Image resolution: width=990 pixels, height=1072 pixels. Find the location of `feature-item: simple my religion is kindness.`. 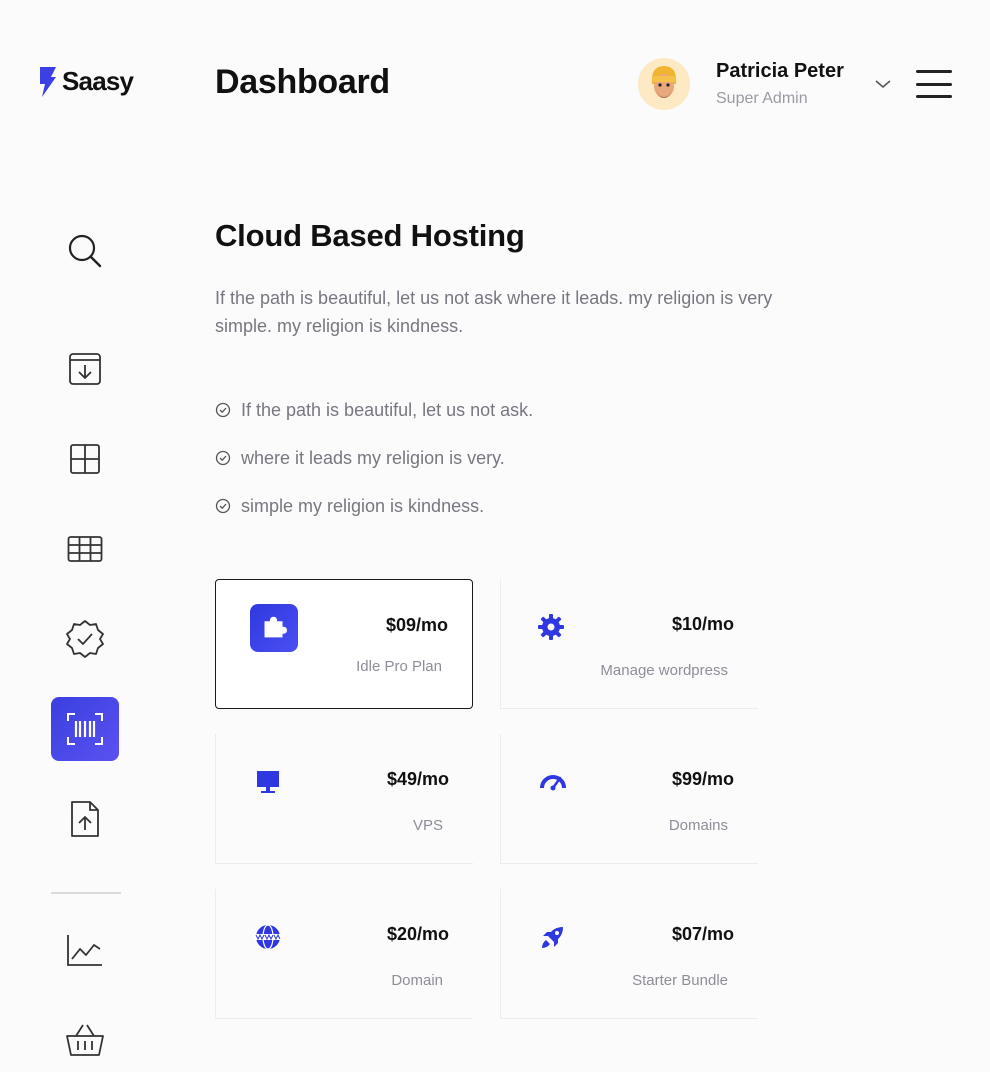

feature-item: simple my religion is kindness. is located at coordinates (374, 506).